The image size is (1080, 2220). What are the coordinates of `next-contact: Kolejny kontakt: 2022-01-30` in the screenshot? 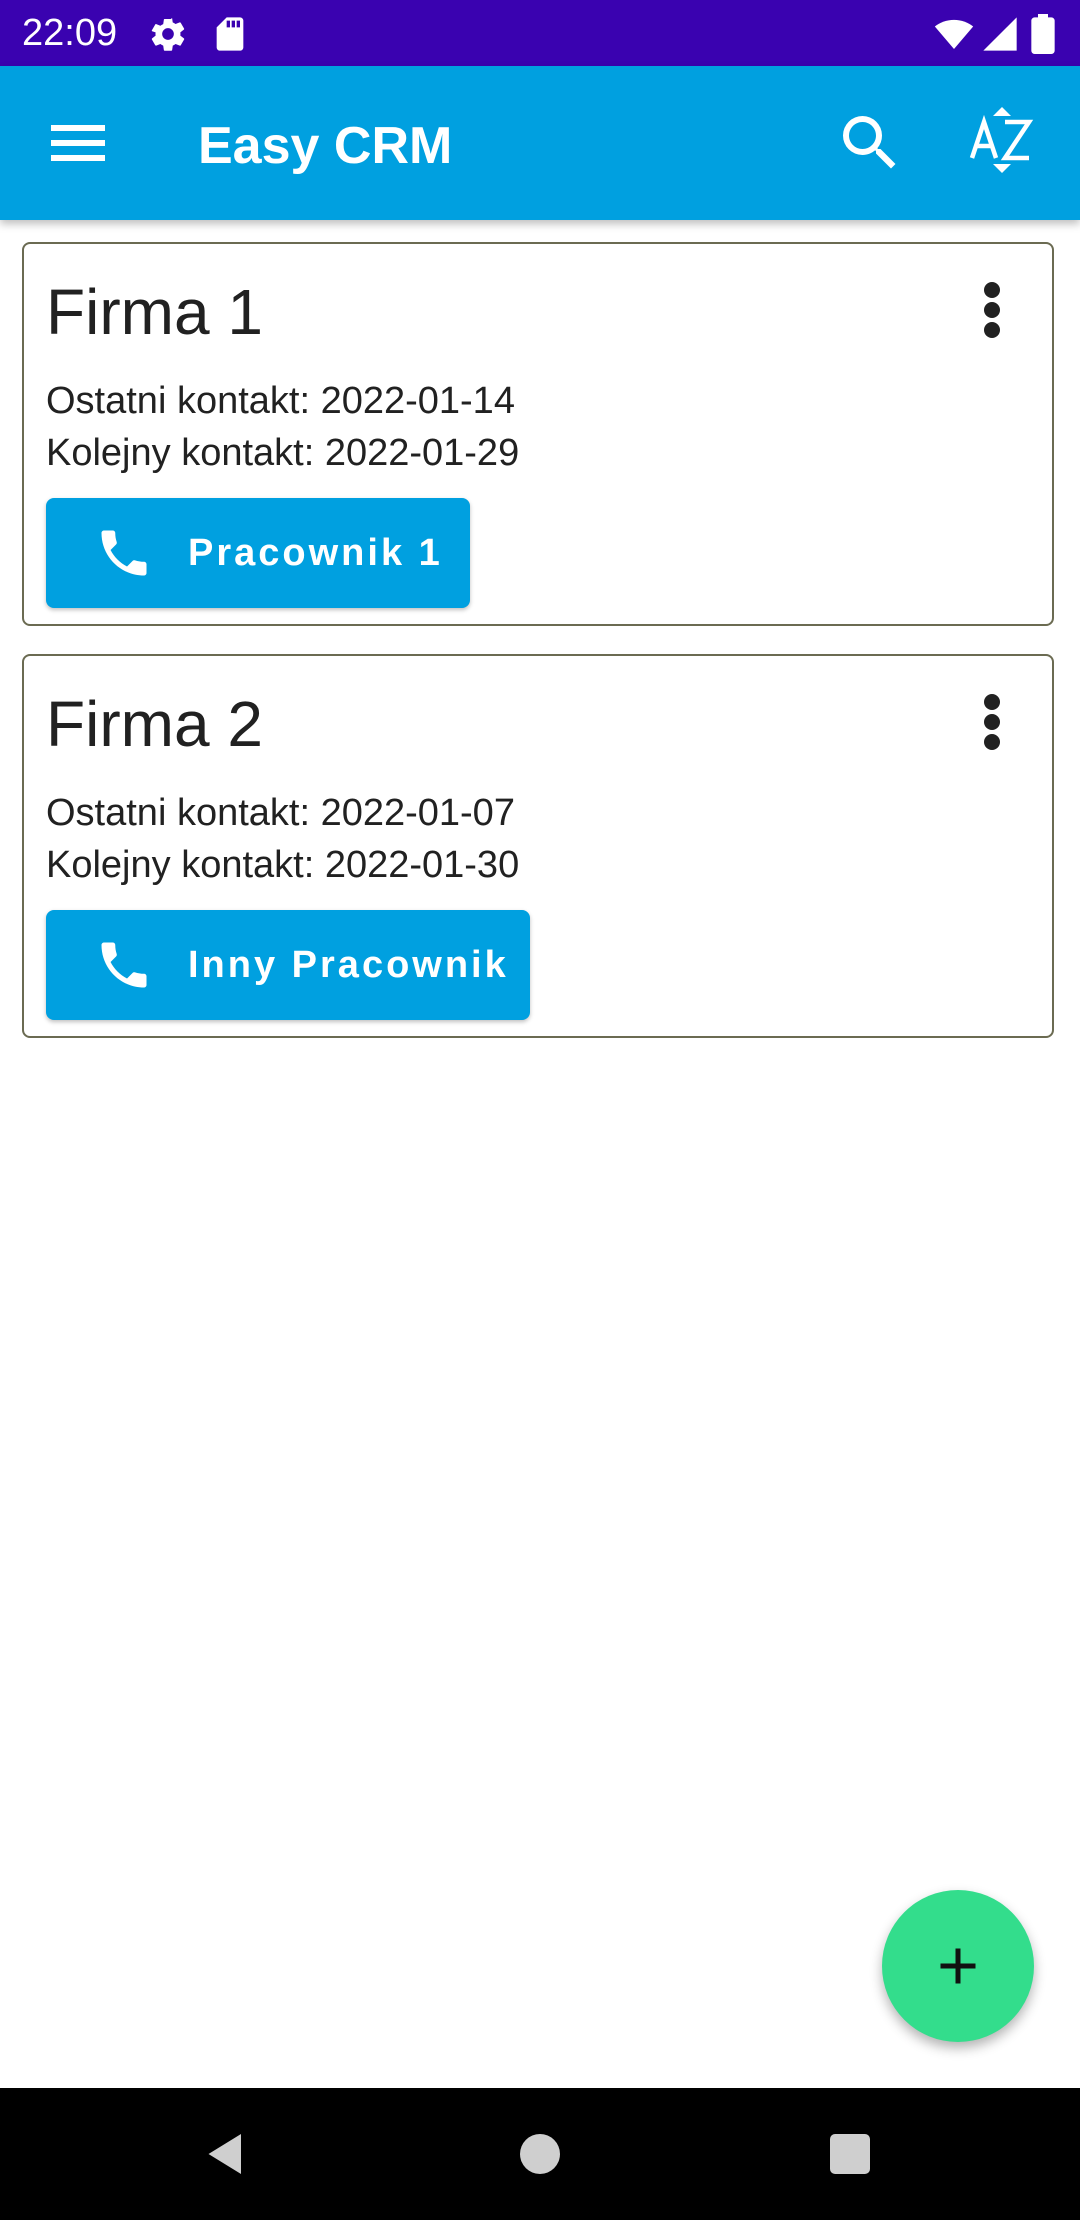 It's located at (283, 865).